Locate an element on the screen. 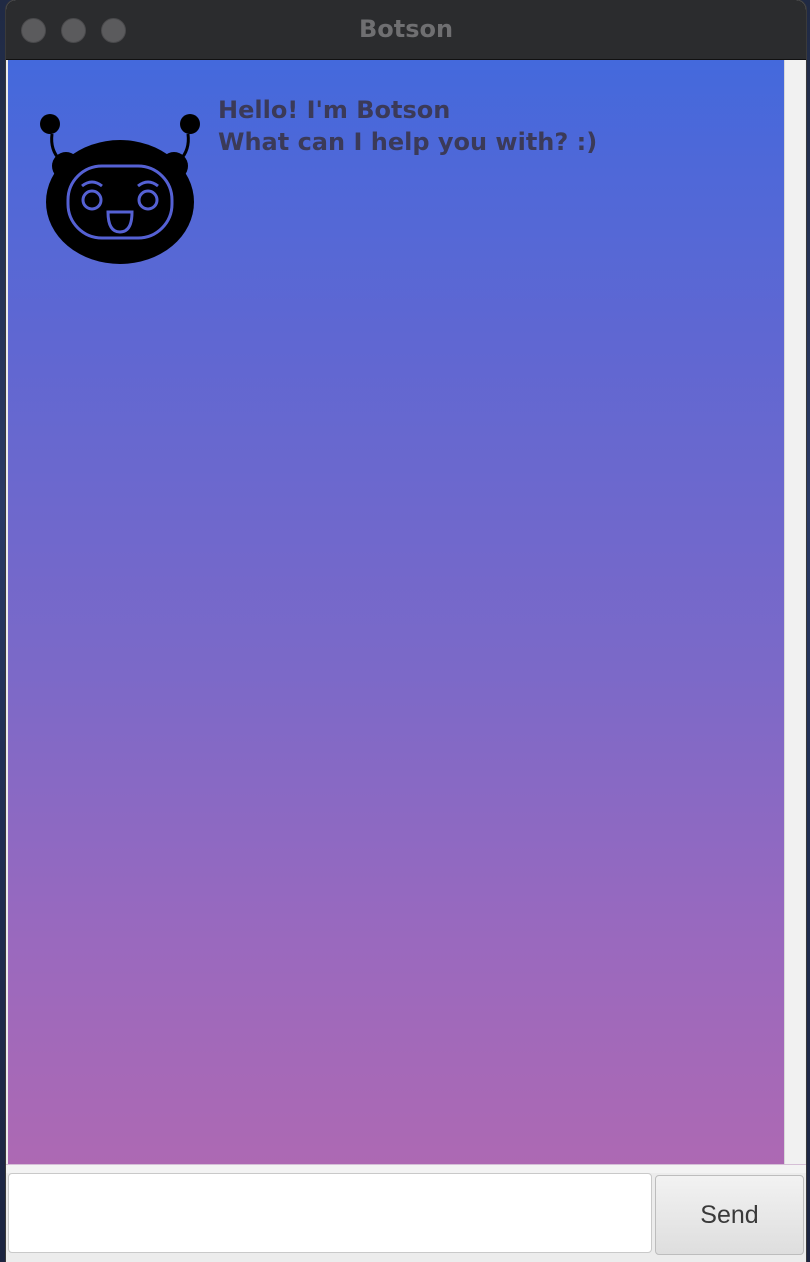 The width and height of the screenshot is (810, 1262). send-button: Send is located at coordinates (729, 1215).